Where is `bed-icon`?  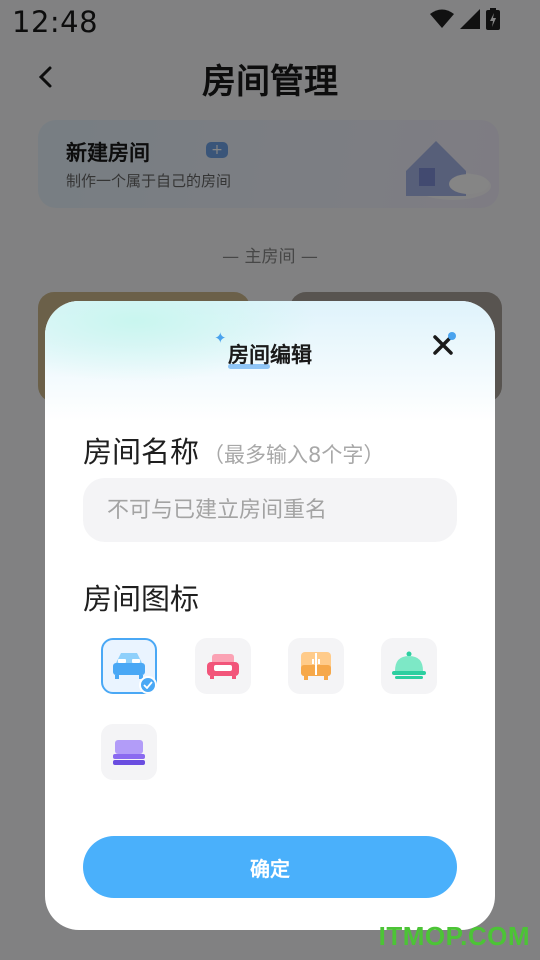
bed-icon is located at coordinates (129, 666).